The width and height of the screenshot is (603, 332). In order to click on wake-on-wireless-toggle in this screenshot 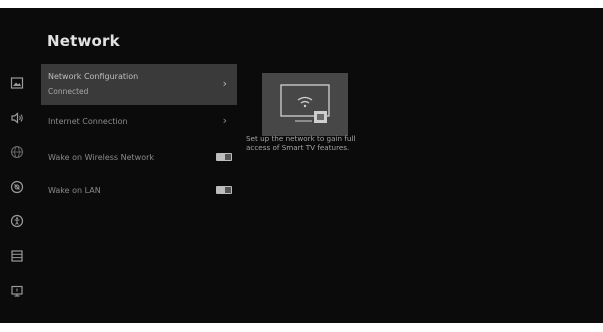, I will do `click(224, 157)`.